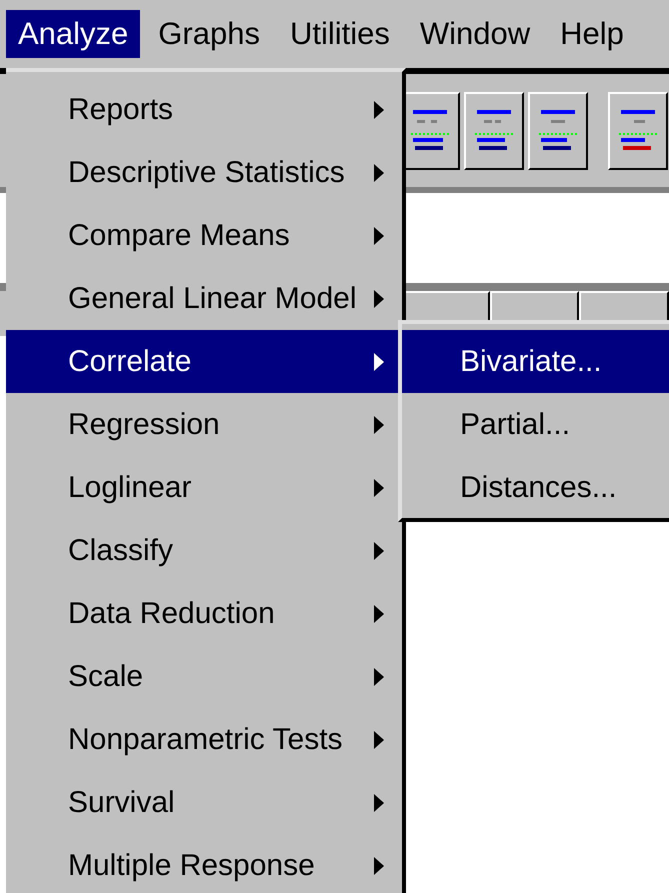 The width and height of the screenshot is (669, 893). I want to click on menu-item: Reports, so click(204, 109).